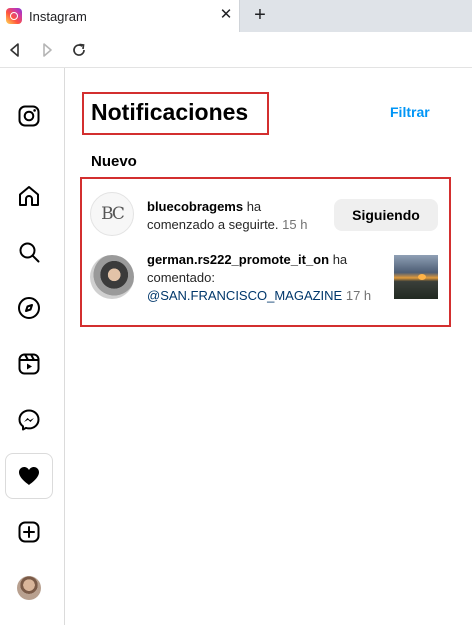  What do you see at coordinates (14, 16) in the screenshot?
I see `instagram-favicon-icon` at bounding box center [14, 16].